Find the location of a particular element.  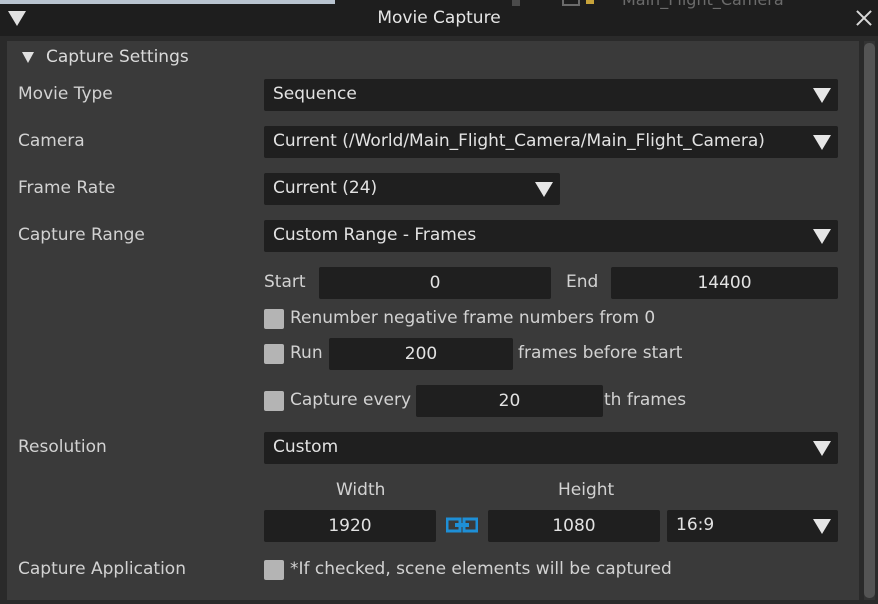

aspect-ratio-value: 16:9 is located at coordinates (695, 525).